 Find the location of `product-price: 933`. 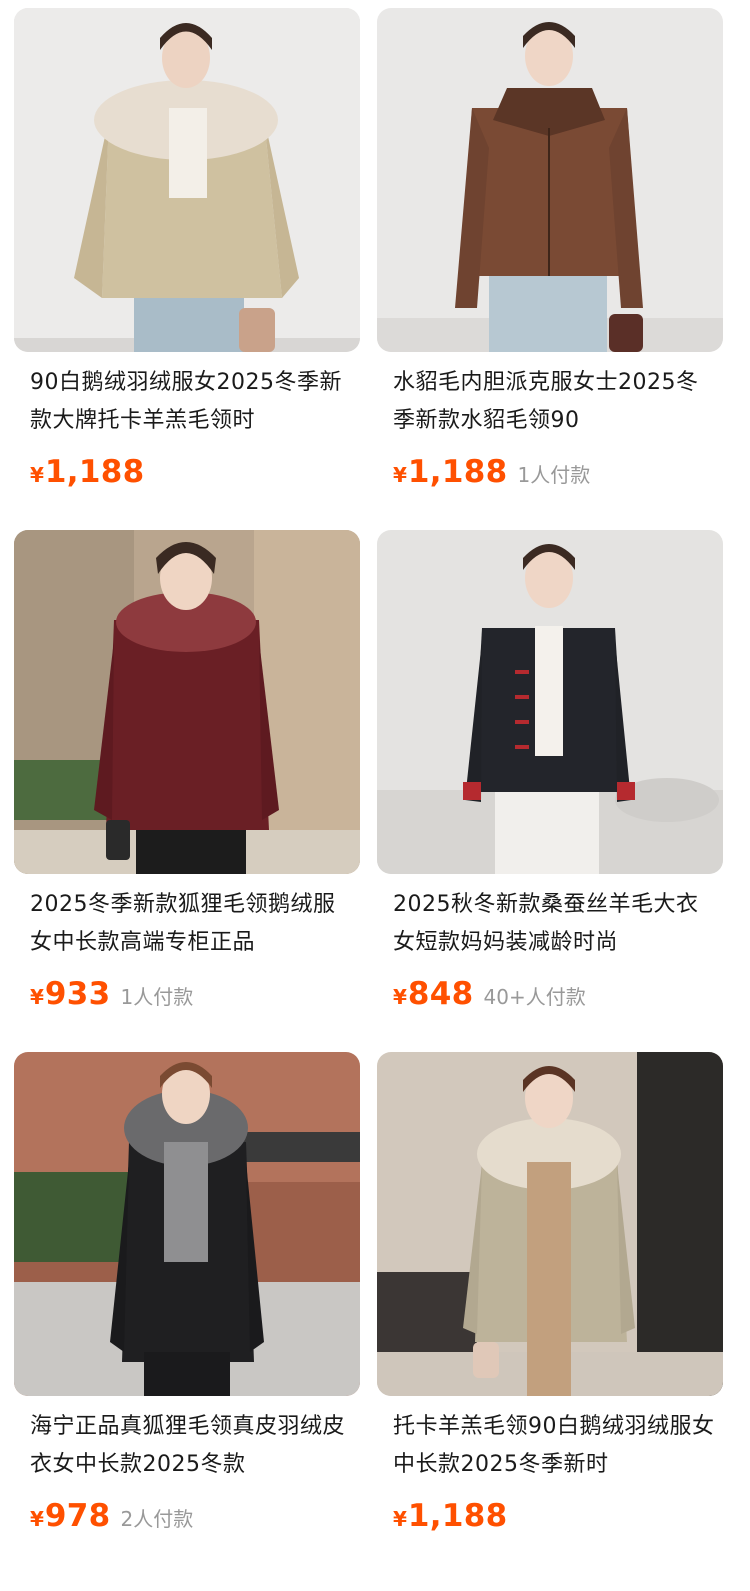

product-price: 933 is located at coordinates (77, 994).